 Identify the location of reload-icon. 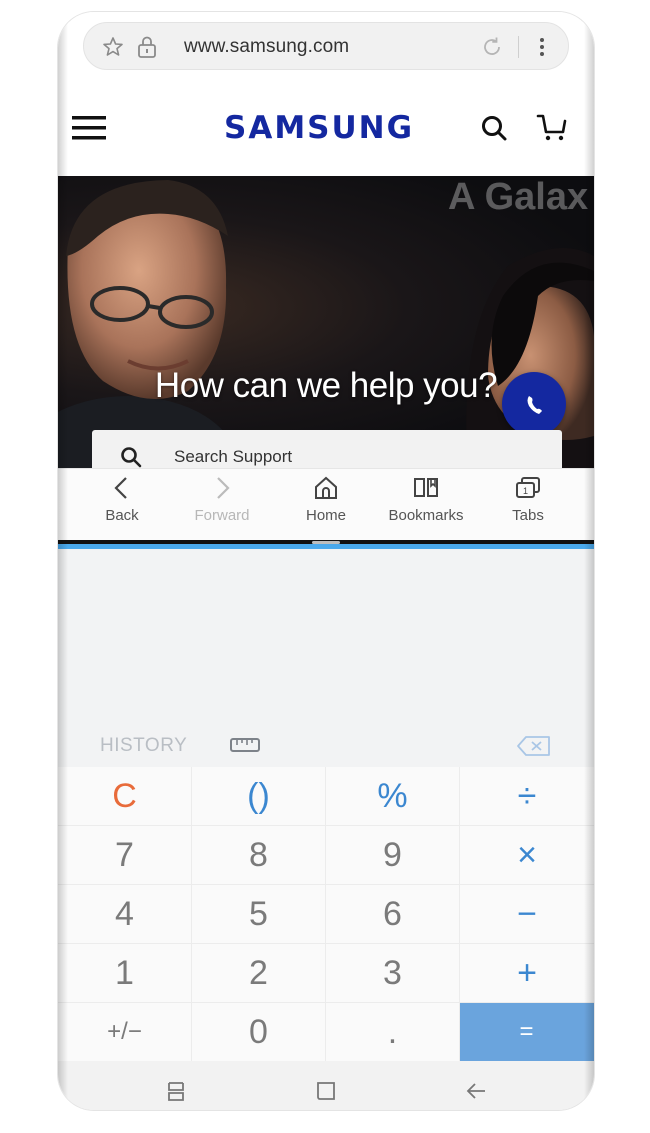
(492, 47).